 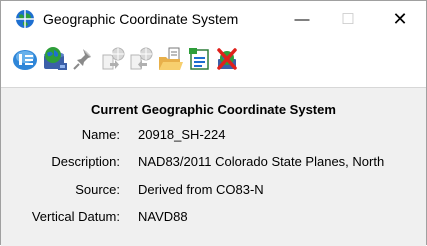 What do you see at coordinates (25, 19) in the screenshot?
I see `globe-app-icon` at bounding box center [25, 19].